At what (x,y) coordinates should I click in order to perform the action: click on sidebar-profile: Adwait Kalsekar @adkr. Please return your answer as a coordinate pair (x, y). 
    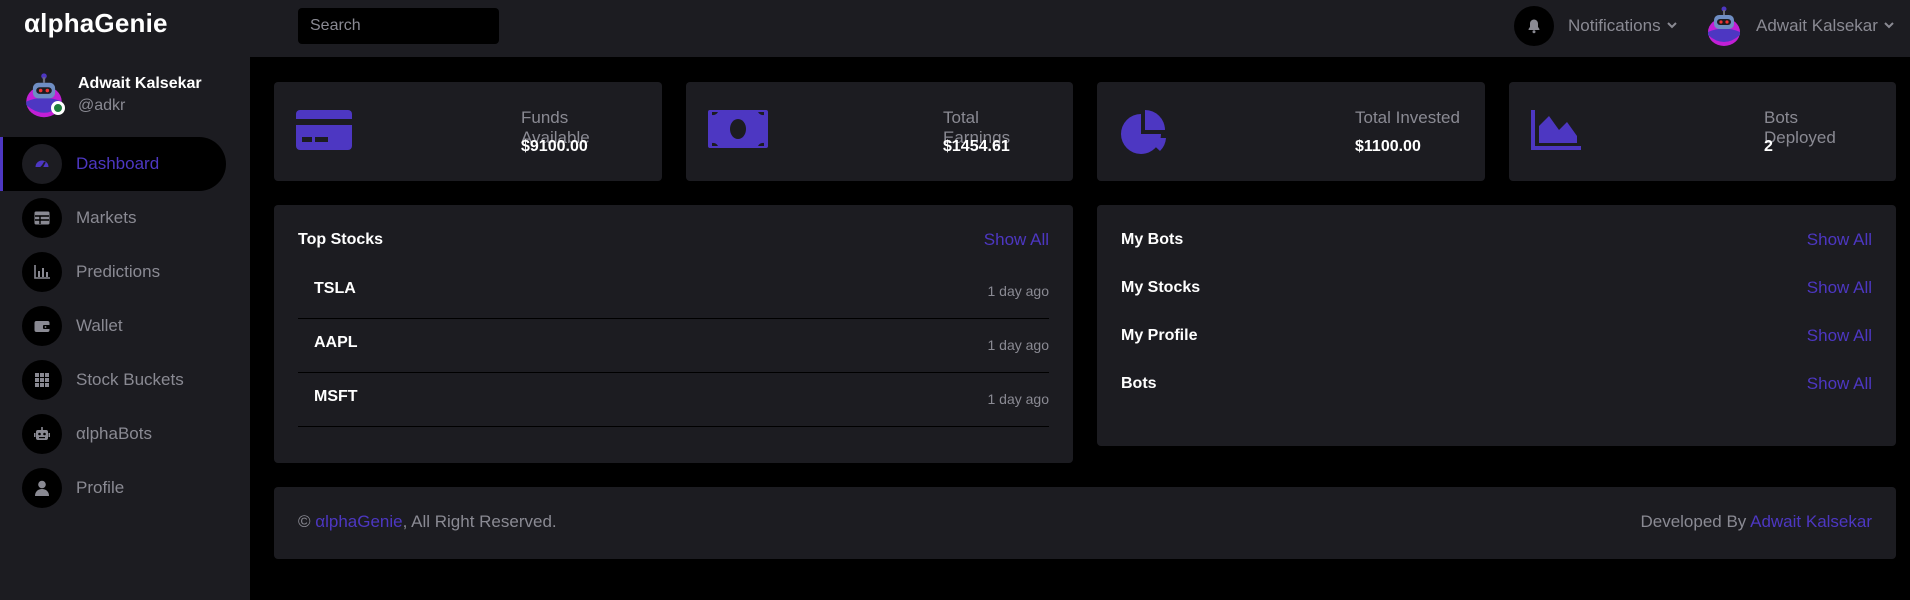
    Looking at the image, I should click on (113, 95).